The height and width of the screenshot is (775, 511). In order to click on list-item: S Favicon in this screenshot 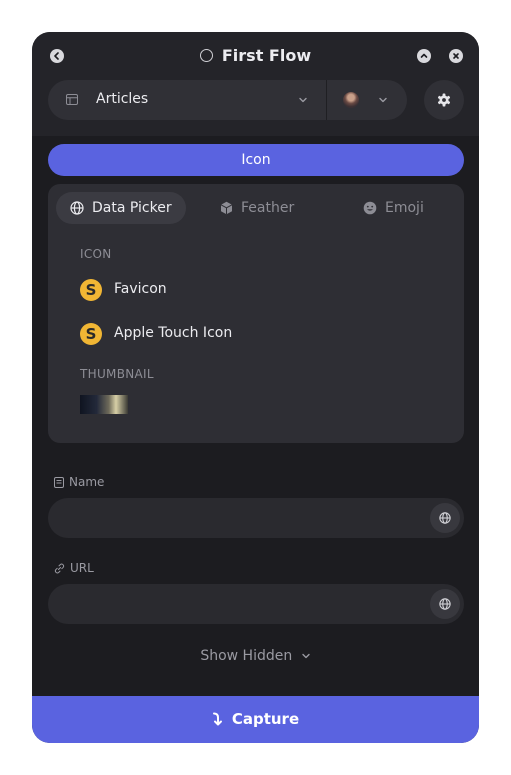, I will do `click(180, 291)`.